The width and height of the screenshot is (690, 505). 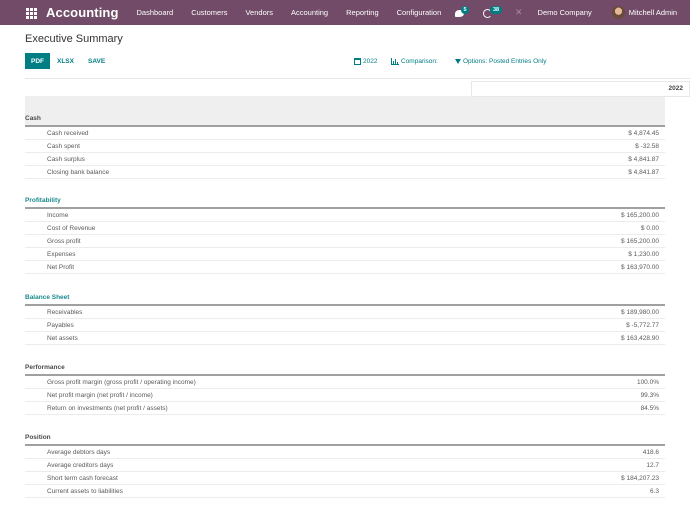 What do you see at coordinates (519, 12) in the screenshot?
I see `close-icon: ✕` at bounding box center [519, 12].